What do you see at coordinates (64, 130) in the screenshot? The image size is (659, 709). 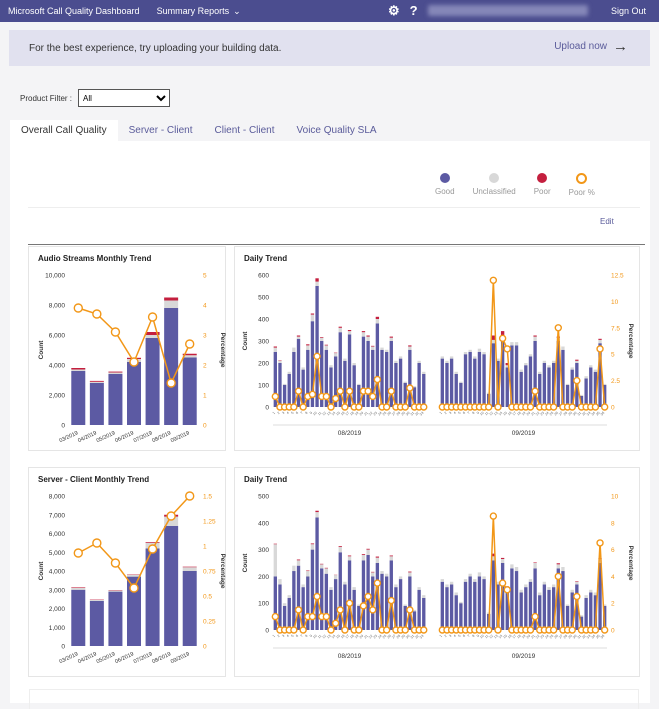 I see `tab-overall-call-quality: Overall Call Quality` at bounding box center [64, 130].